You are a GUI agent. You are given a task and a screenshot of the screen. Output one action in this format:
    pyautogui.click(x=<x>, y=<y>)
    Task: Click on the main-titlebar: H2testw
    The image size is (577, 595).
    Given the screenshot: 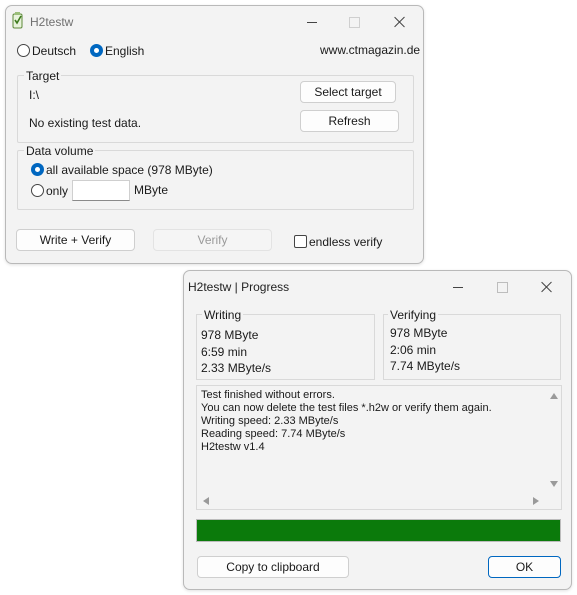 What is the action you would take?
    pyautogui.click(x=214, y=21)
    